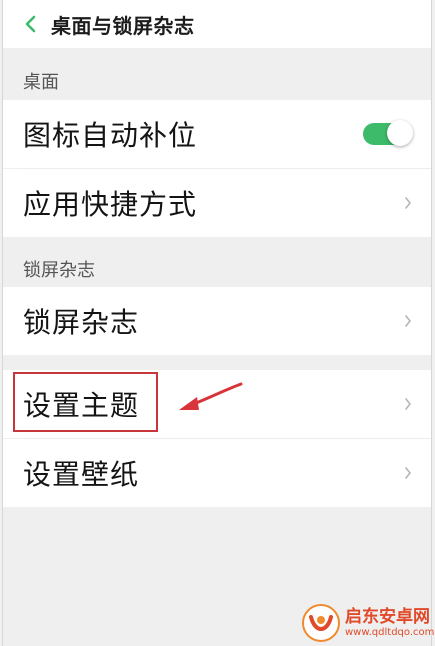 Image resolution: width=435 pixels, height=646 pixels. Describe the element at coordinates (41, 82) in the screenshot. I see `section-label-desktop: 桌面` at that location.